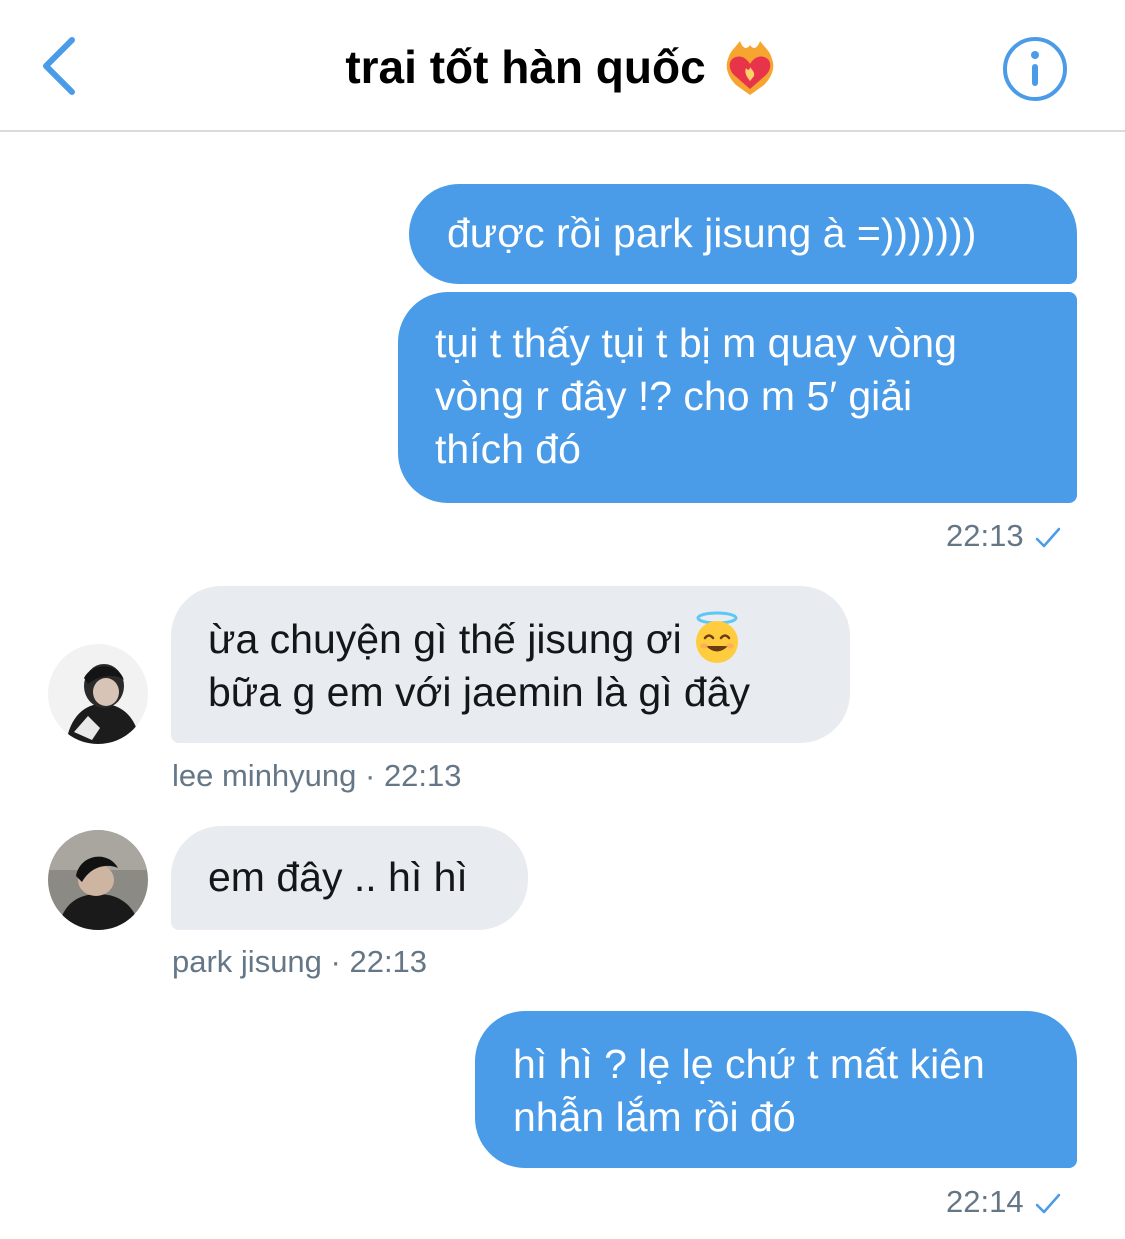  Describe the element at coordinates (300, 961) in the screenshot. I see `message-meta: park jisung · 22:13` at that location.